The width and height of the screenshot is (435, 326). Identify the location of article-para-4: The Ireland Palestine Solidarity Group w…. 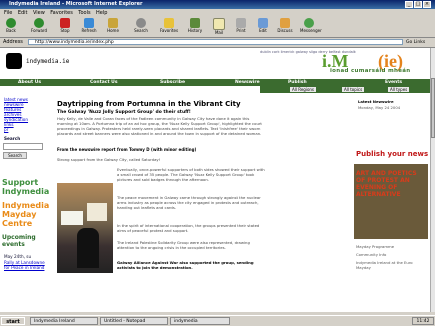
(183, 245).